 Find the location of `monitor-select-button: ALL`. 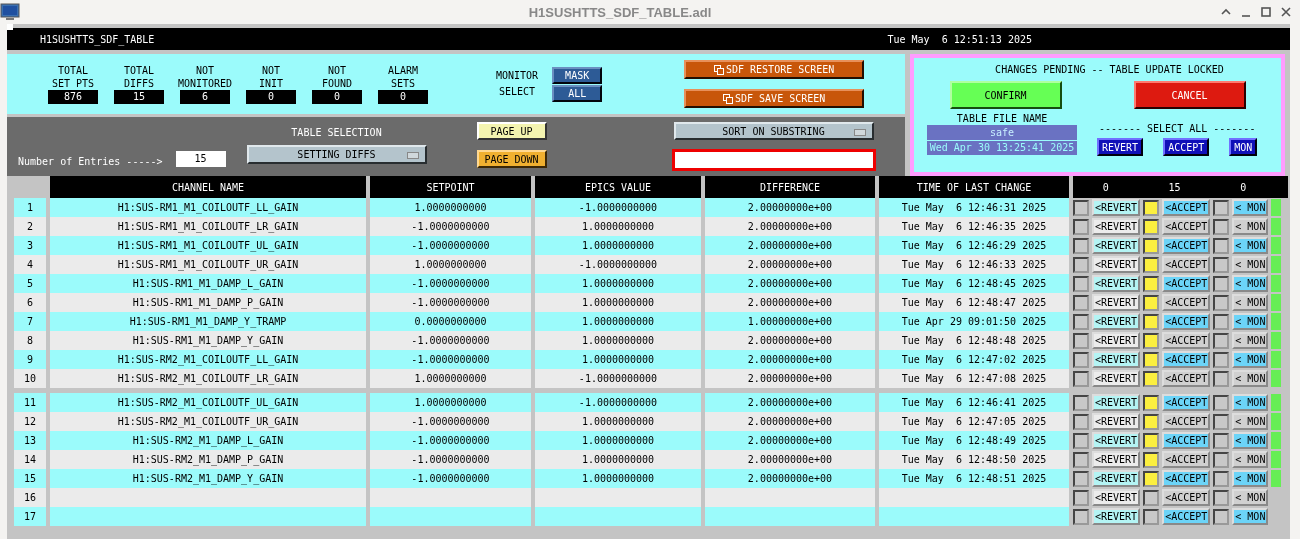

monitor-select-button: ALL is located at coordinates (577, 93).